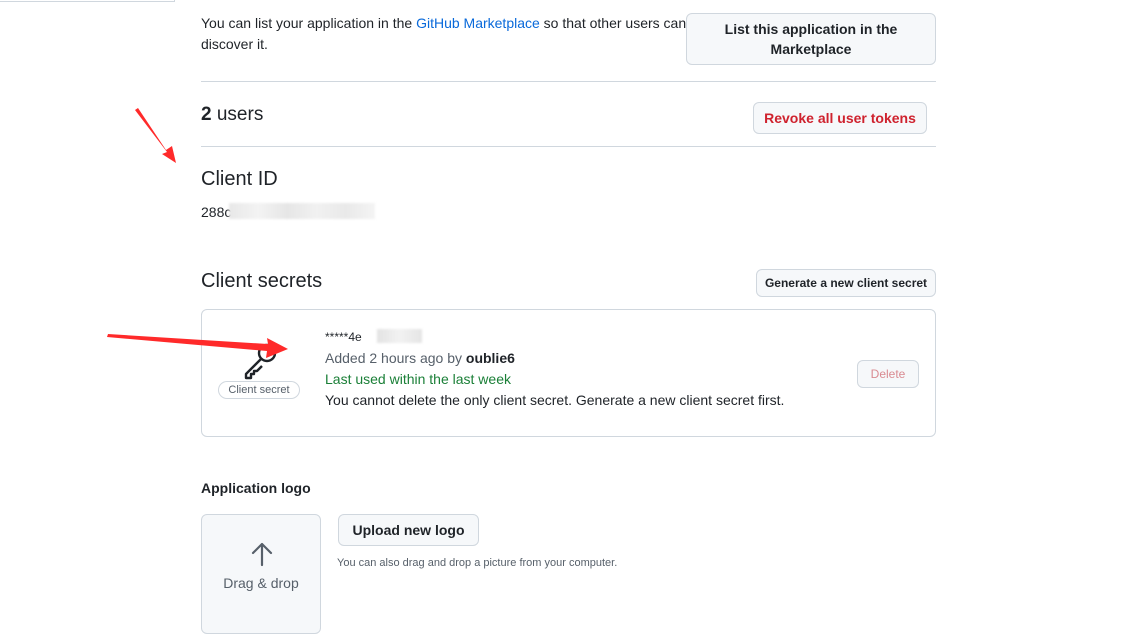 The image size is (1138, 635). What do you see at coordinates (811, 39) in the screenshot?
I see `list-in-marketplace-button: List this application in the Marketplace` at bounding box center [811, 39].